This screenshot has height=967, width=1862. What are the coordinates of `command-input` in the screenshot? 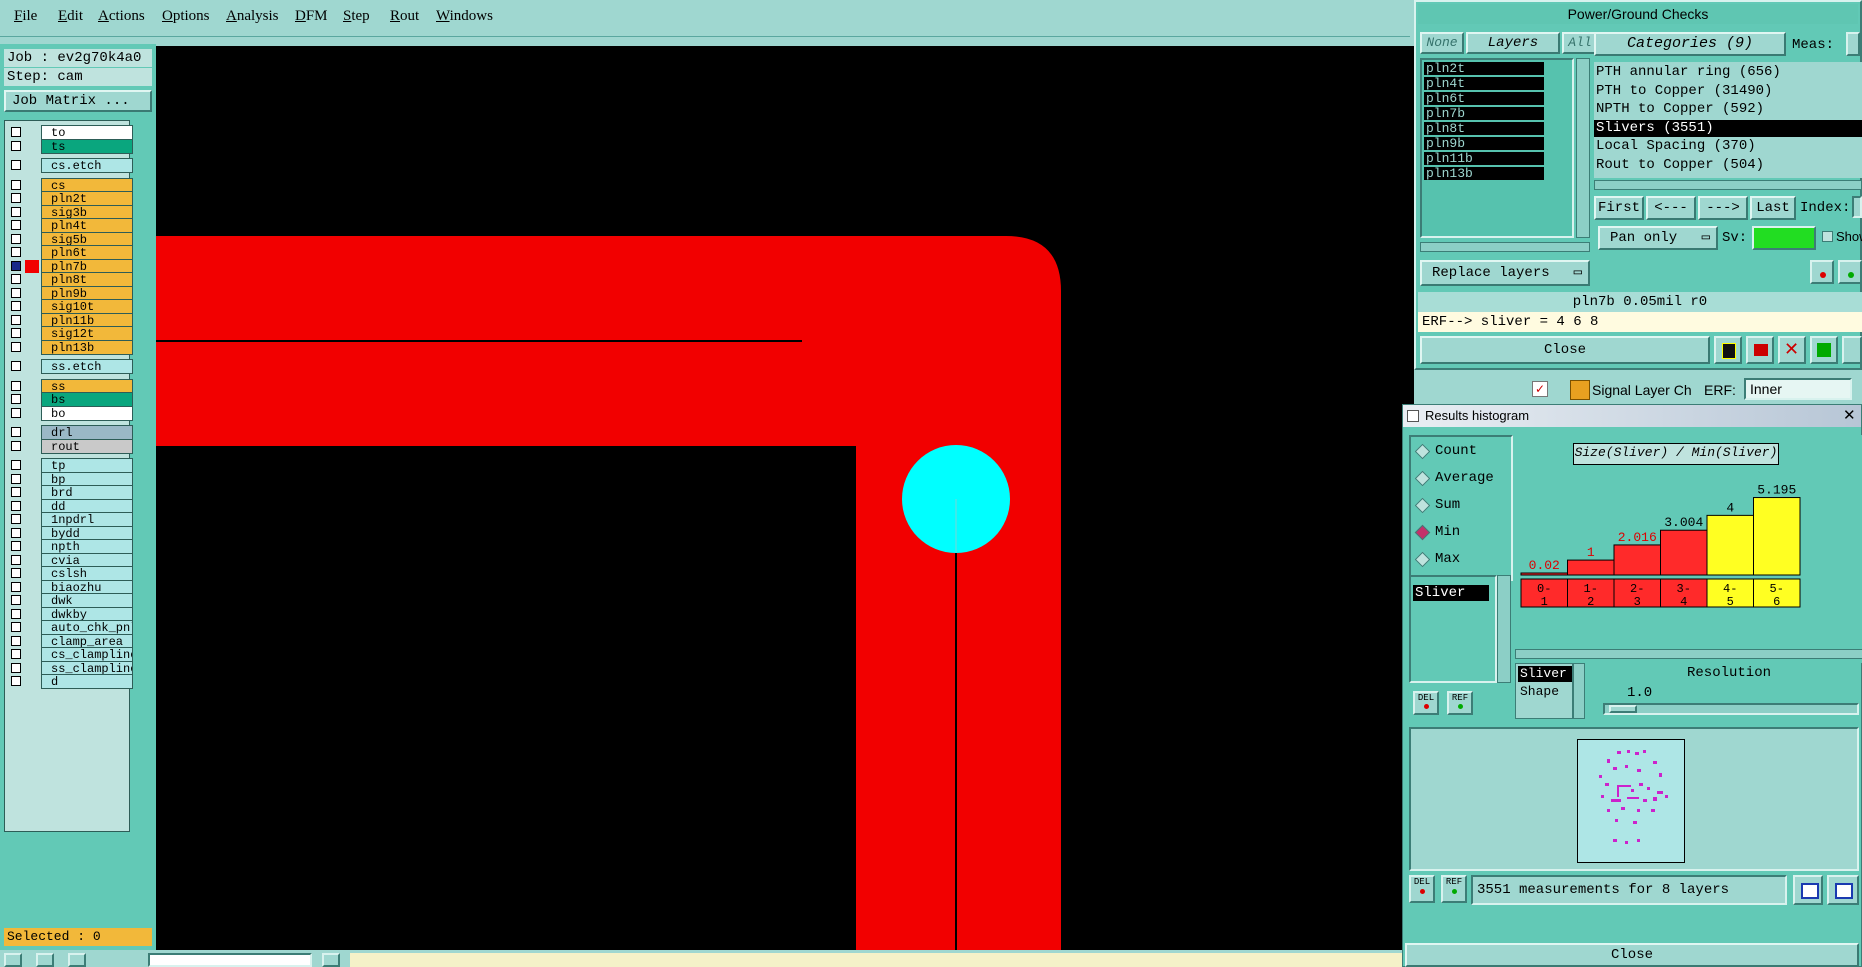 It's located at (230, 960).